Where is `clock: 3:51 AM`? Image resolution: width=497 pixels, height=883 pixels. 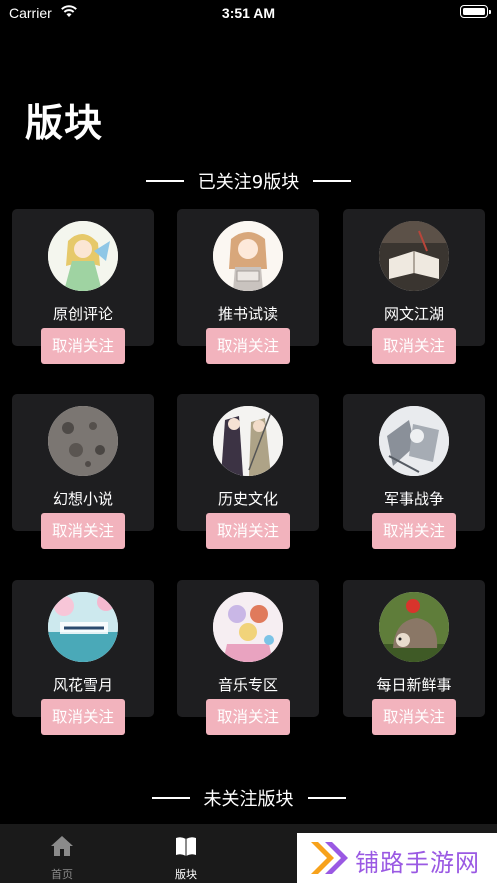 clock: 3:51 AM is located at coordinates (248, 13).